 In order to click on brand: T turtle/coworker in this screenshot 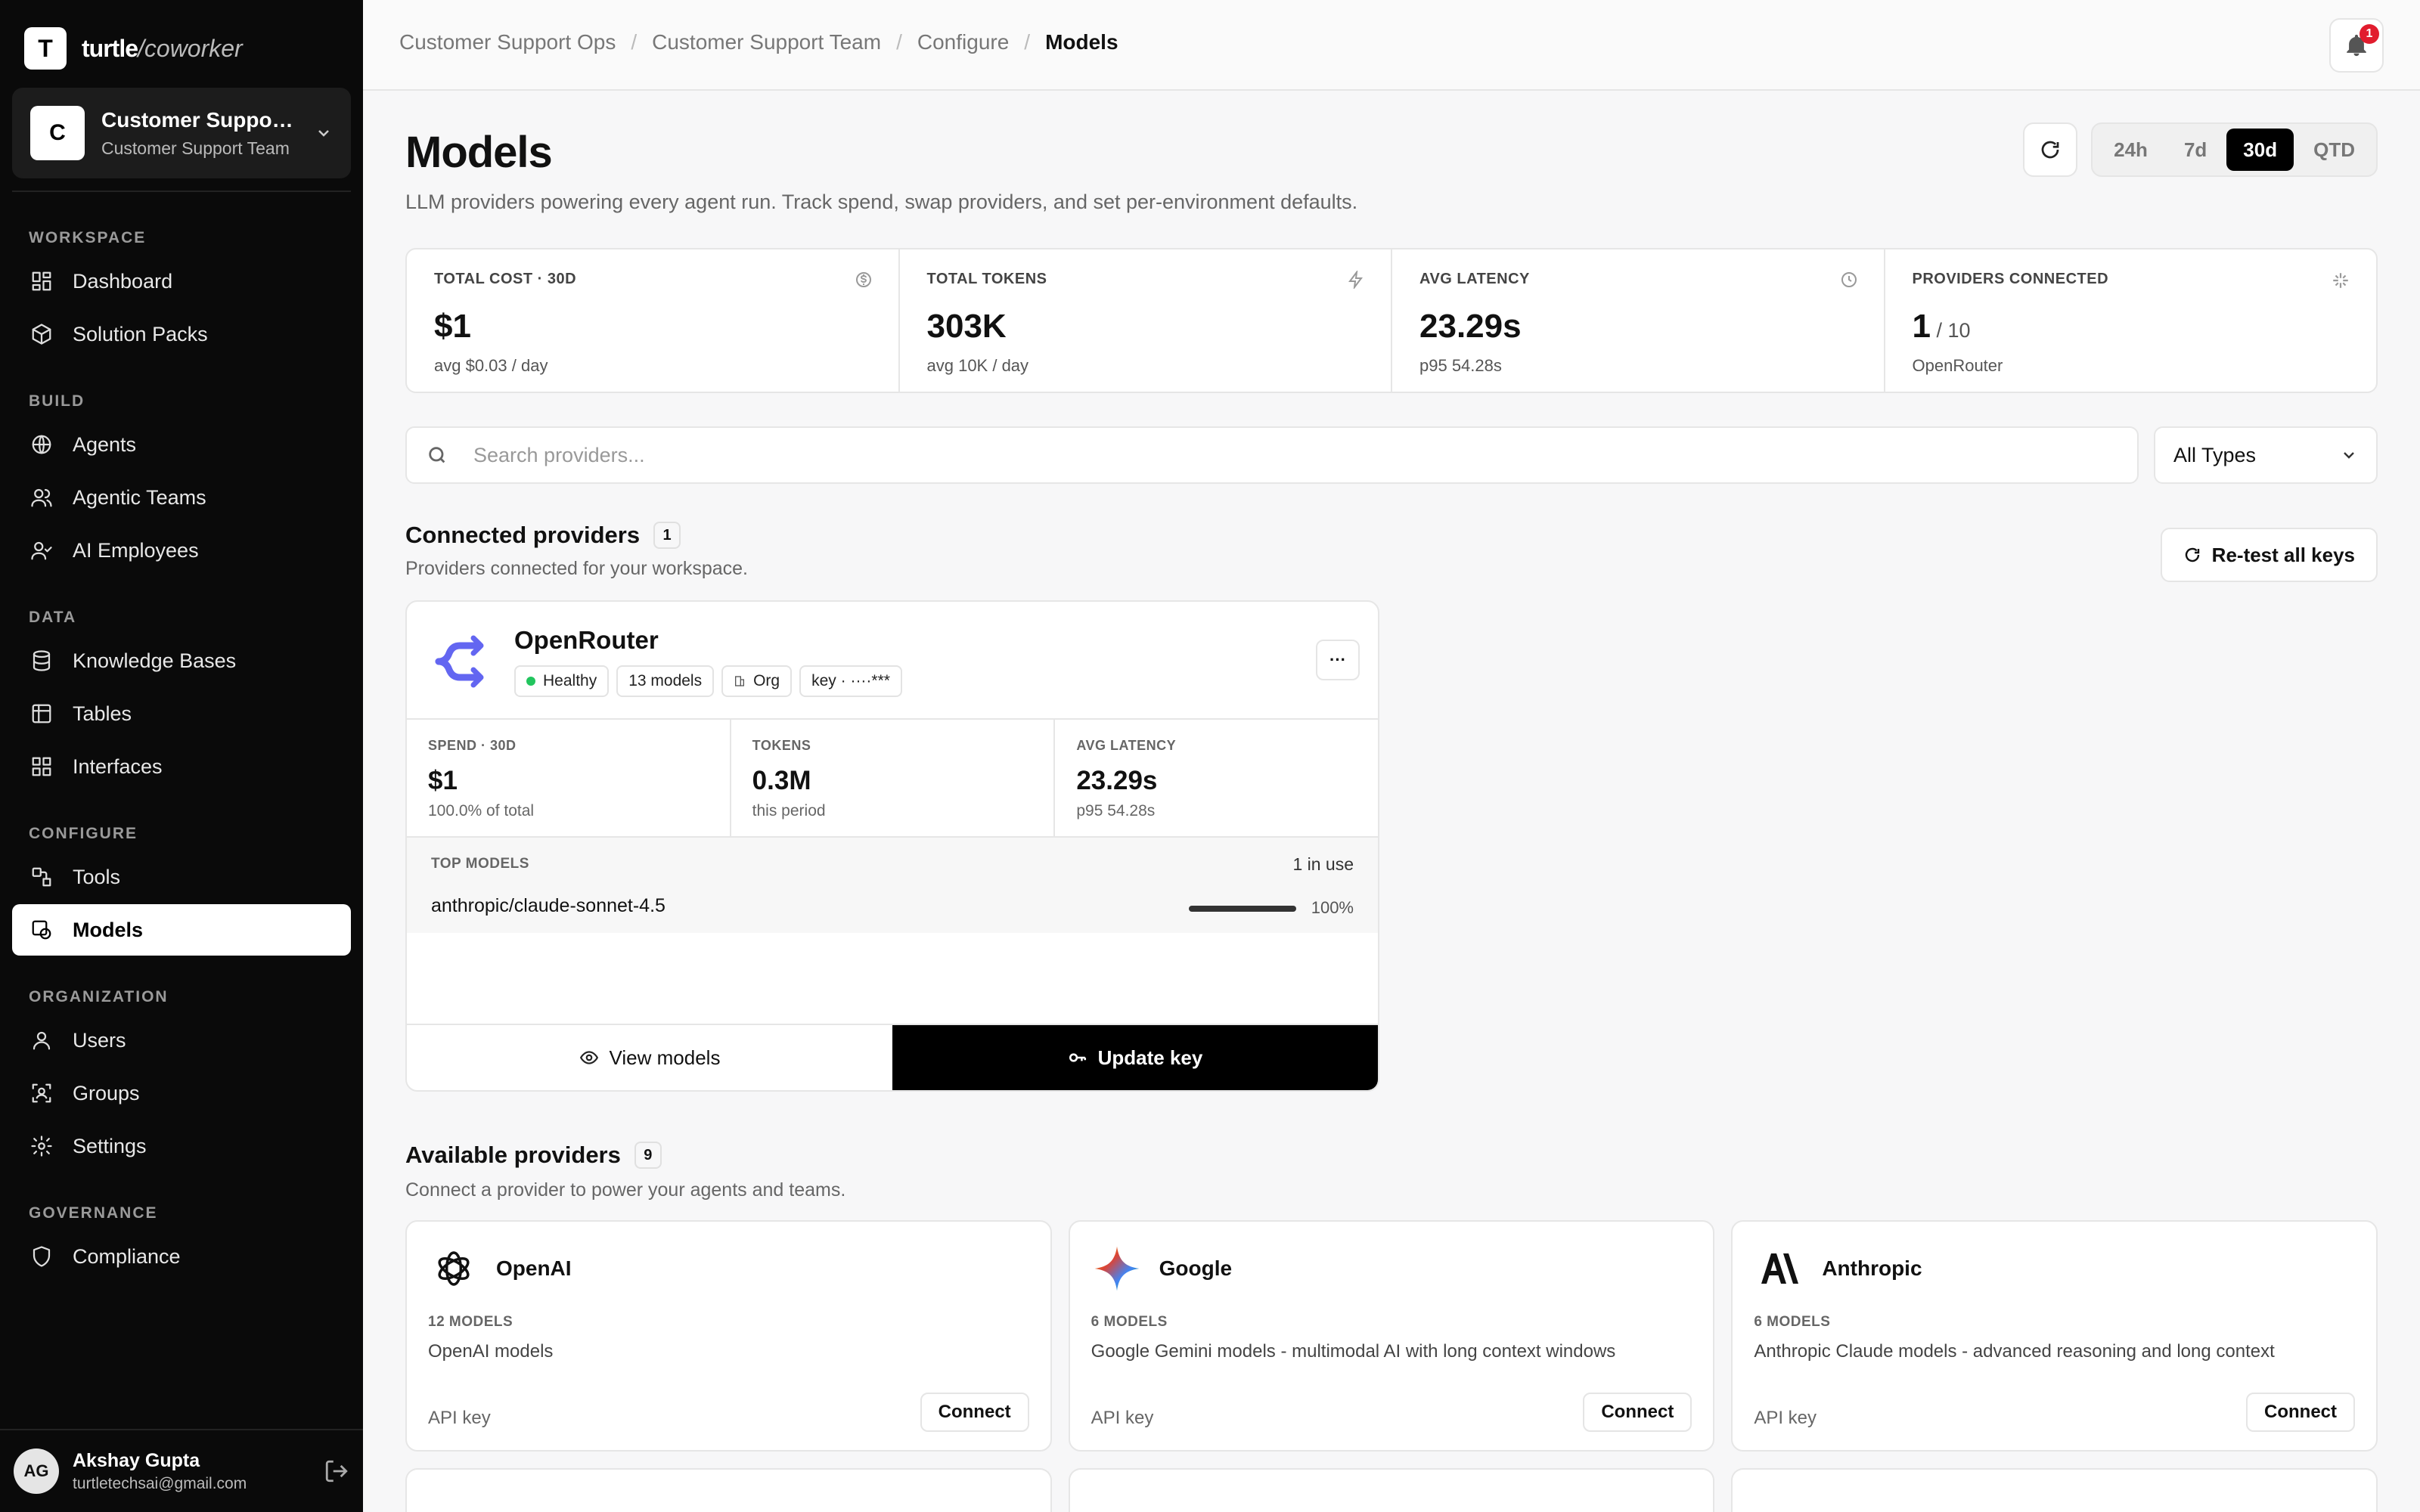, I will do `click(133, 48)`.